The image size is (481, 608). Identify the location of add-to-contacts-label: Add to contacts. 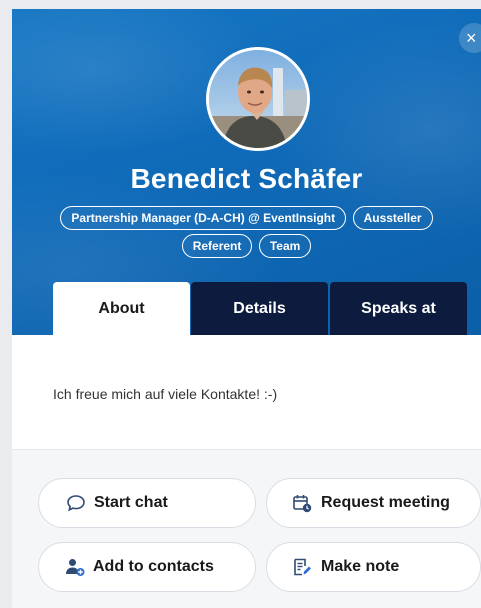
(153, 566).